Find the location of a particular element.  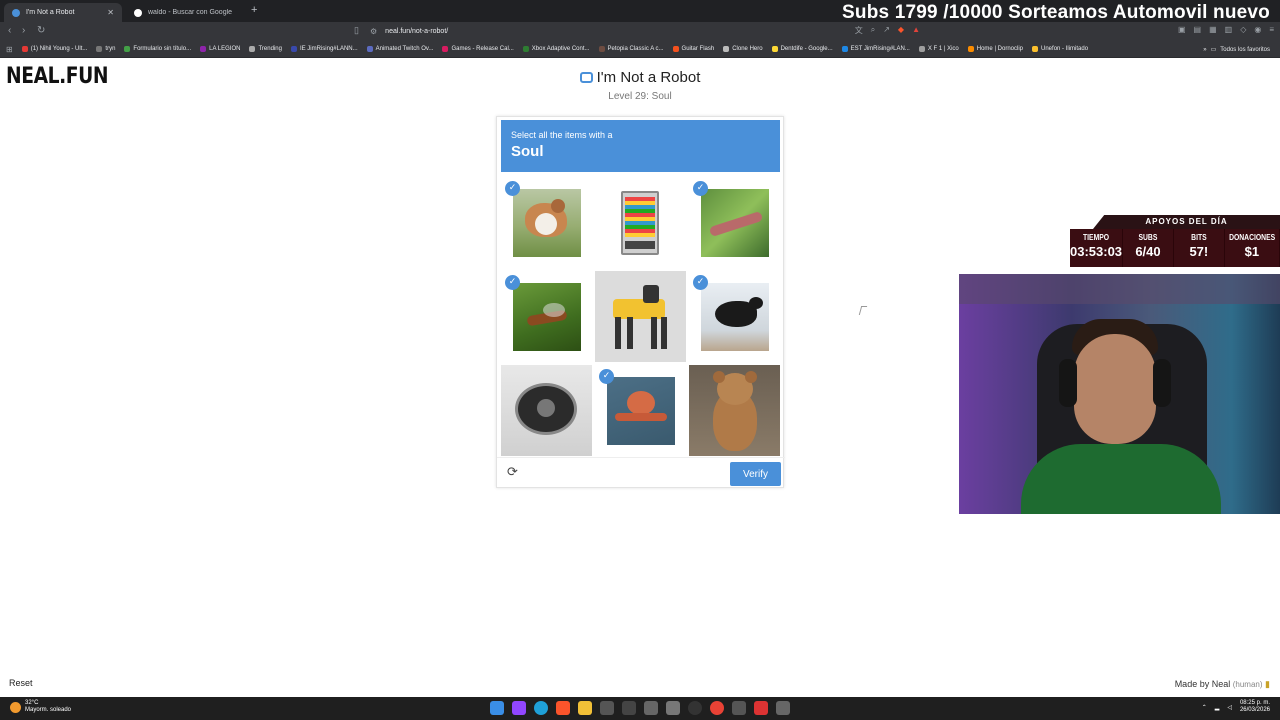

system-tray: ⌃ ▂ ◁ 08:25 p. m. 26/03/2026 is located at coordinates (1236, 707).